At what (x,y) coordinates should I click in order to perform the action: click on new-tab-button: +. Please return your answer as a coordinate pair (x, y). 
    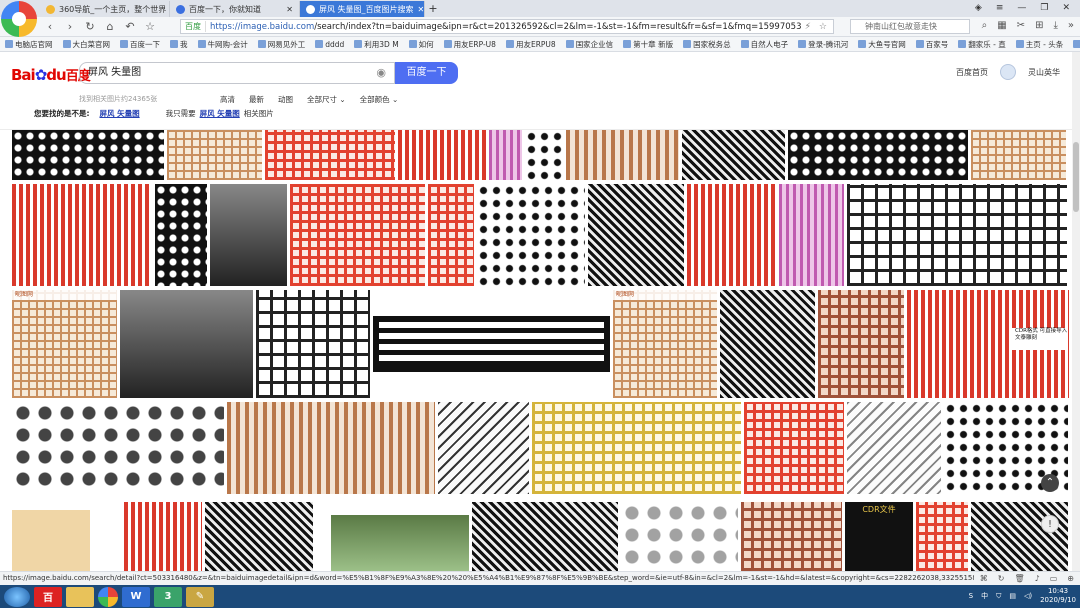
    Looking at the image, I should click on (433, 9).